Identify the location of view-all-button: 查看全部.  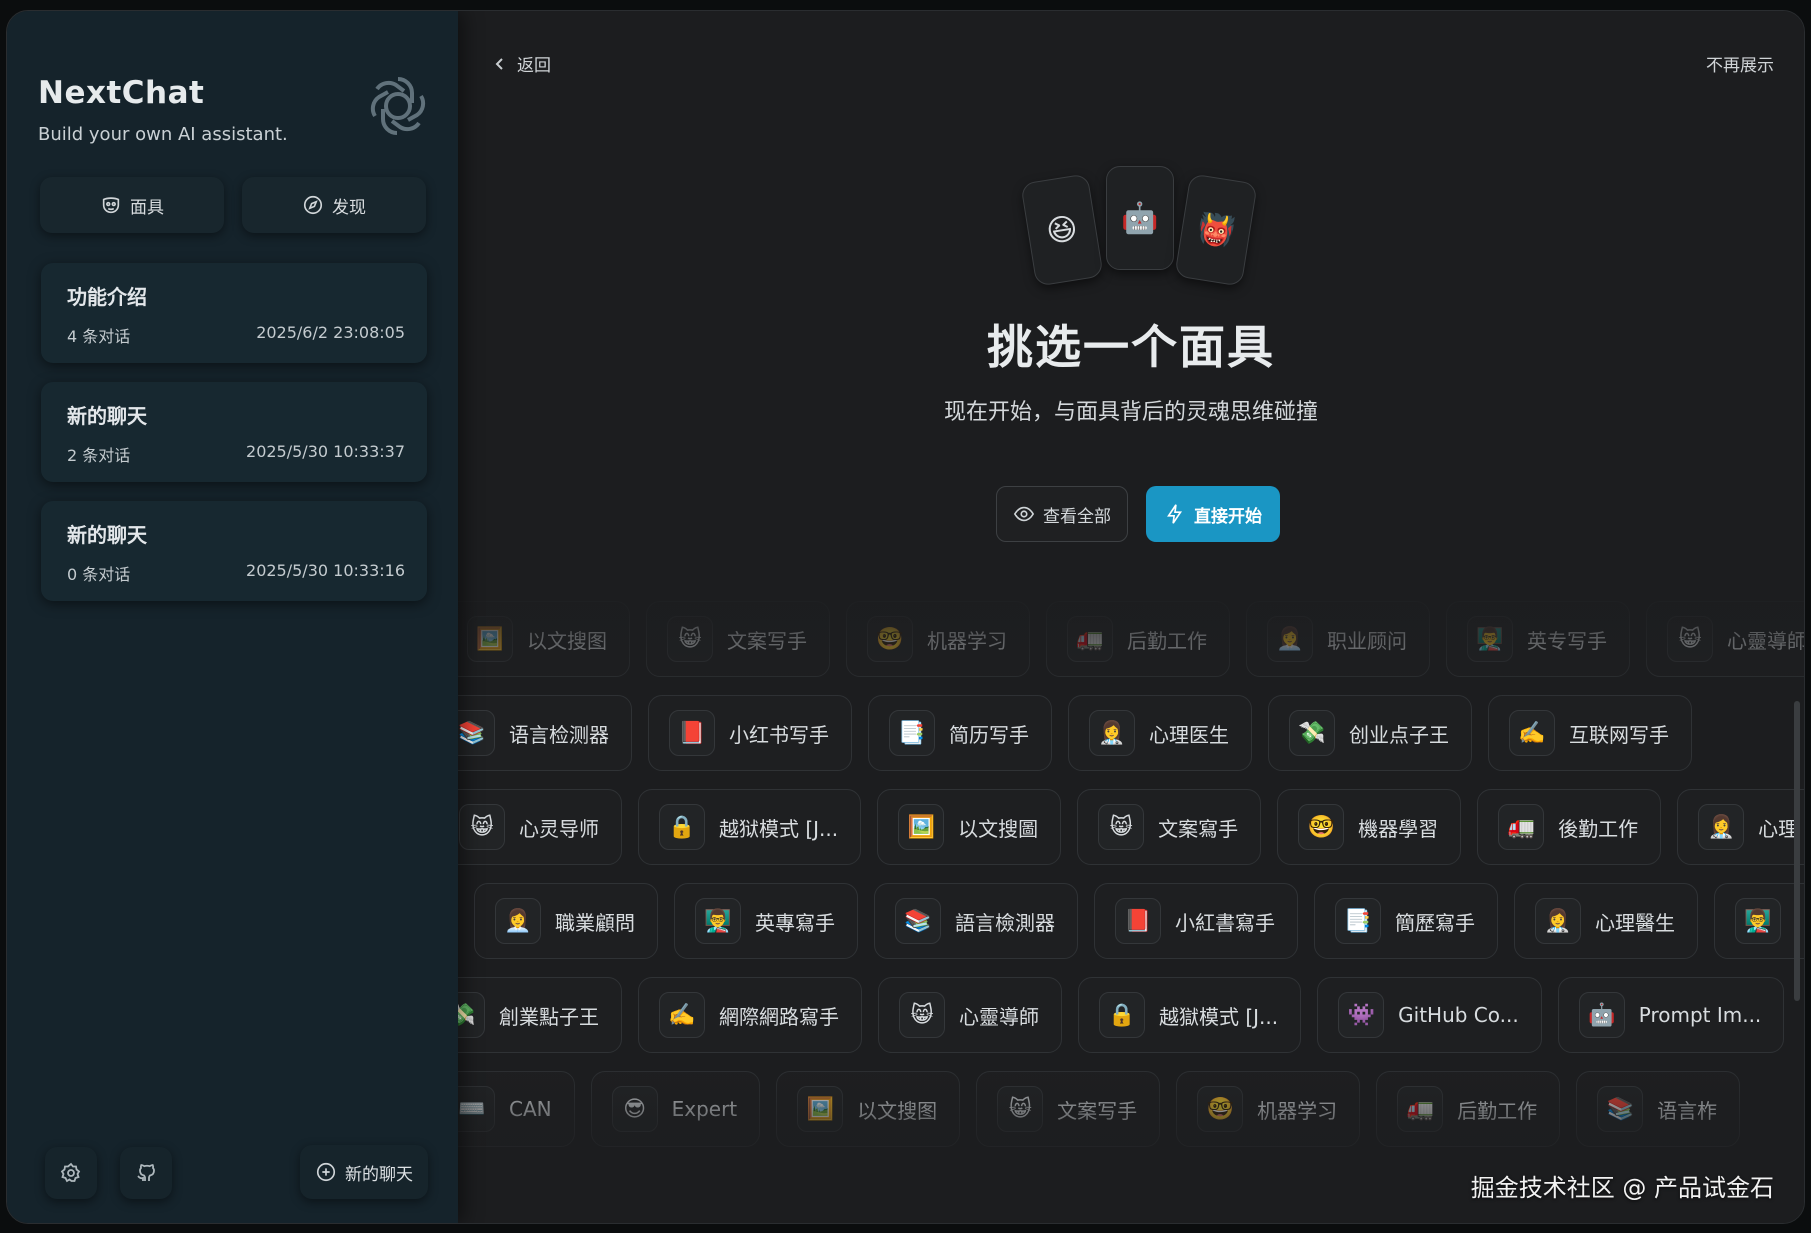
(1062, 514).